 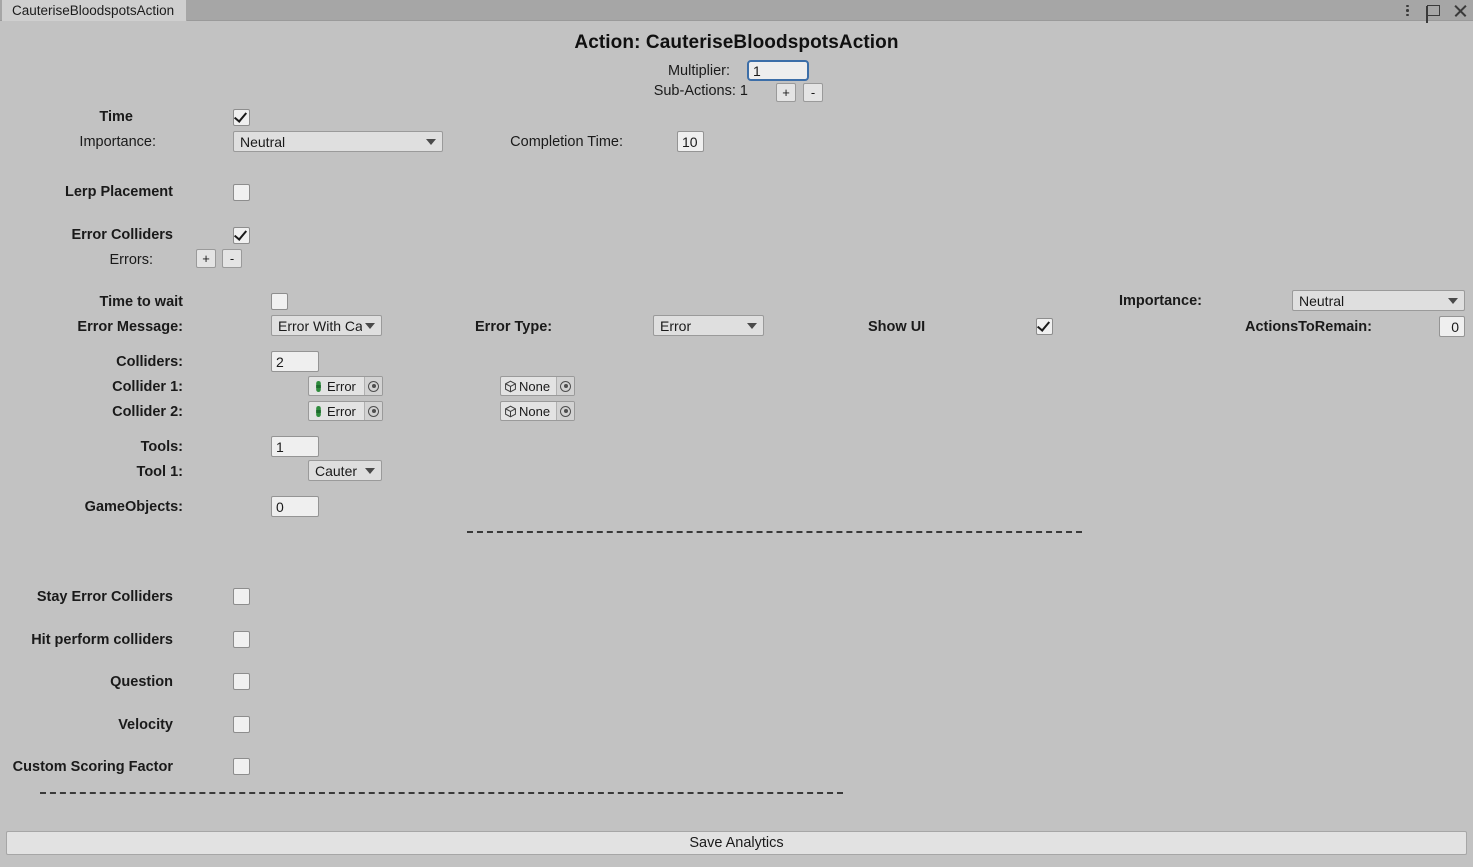 I want to click on close-icon, so click(x=1459, y=10).